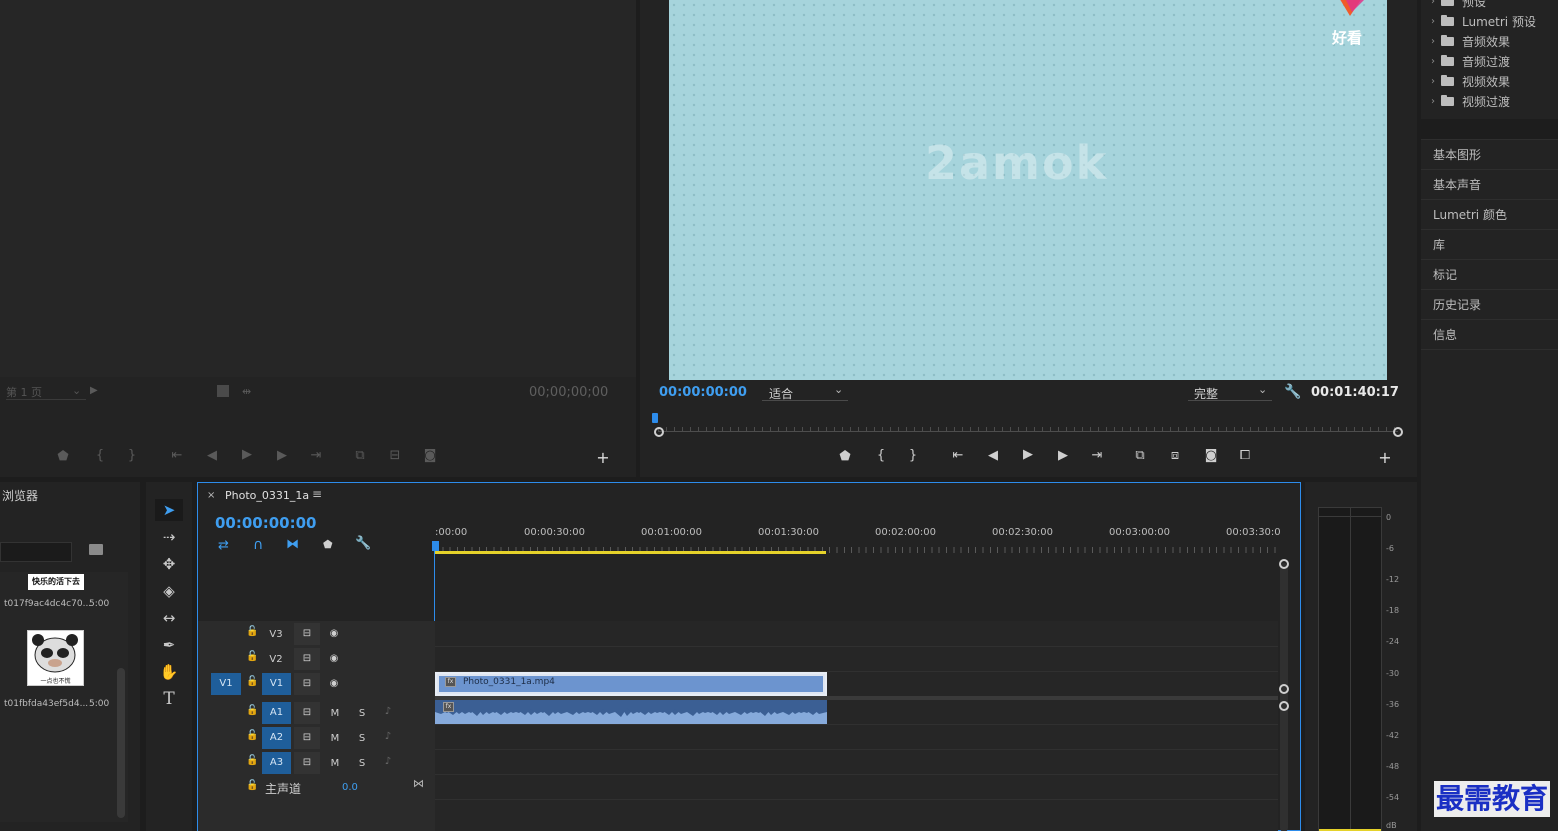 This screenshot has width=1558, height=831. Describe the element at coordinates (276, 738) in the screenshot. I see `track-label-a2: A2` at that location.